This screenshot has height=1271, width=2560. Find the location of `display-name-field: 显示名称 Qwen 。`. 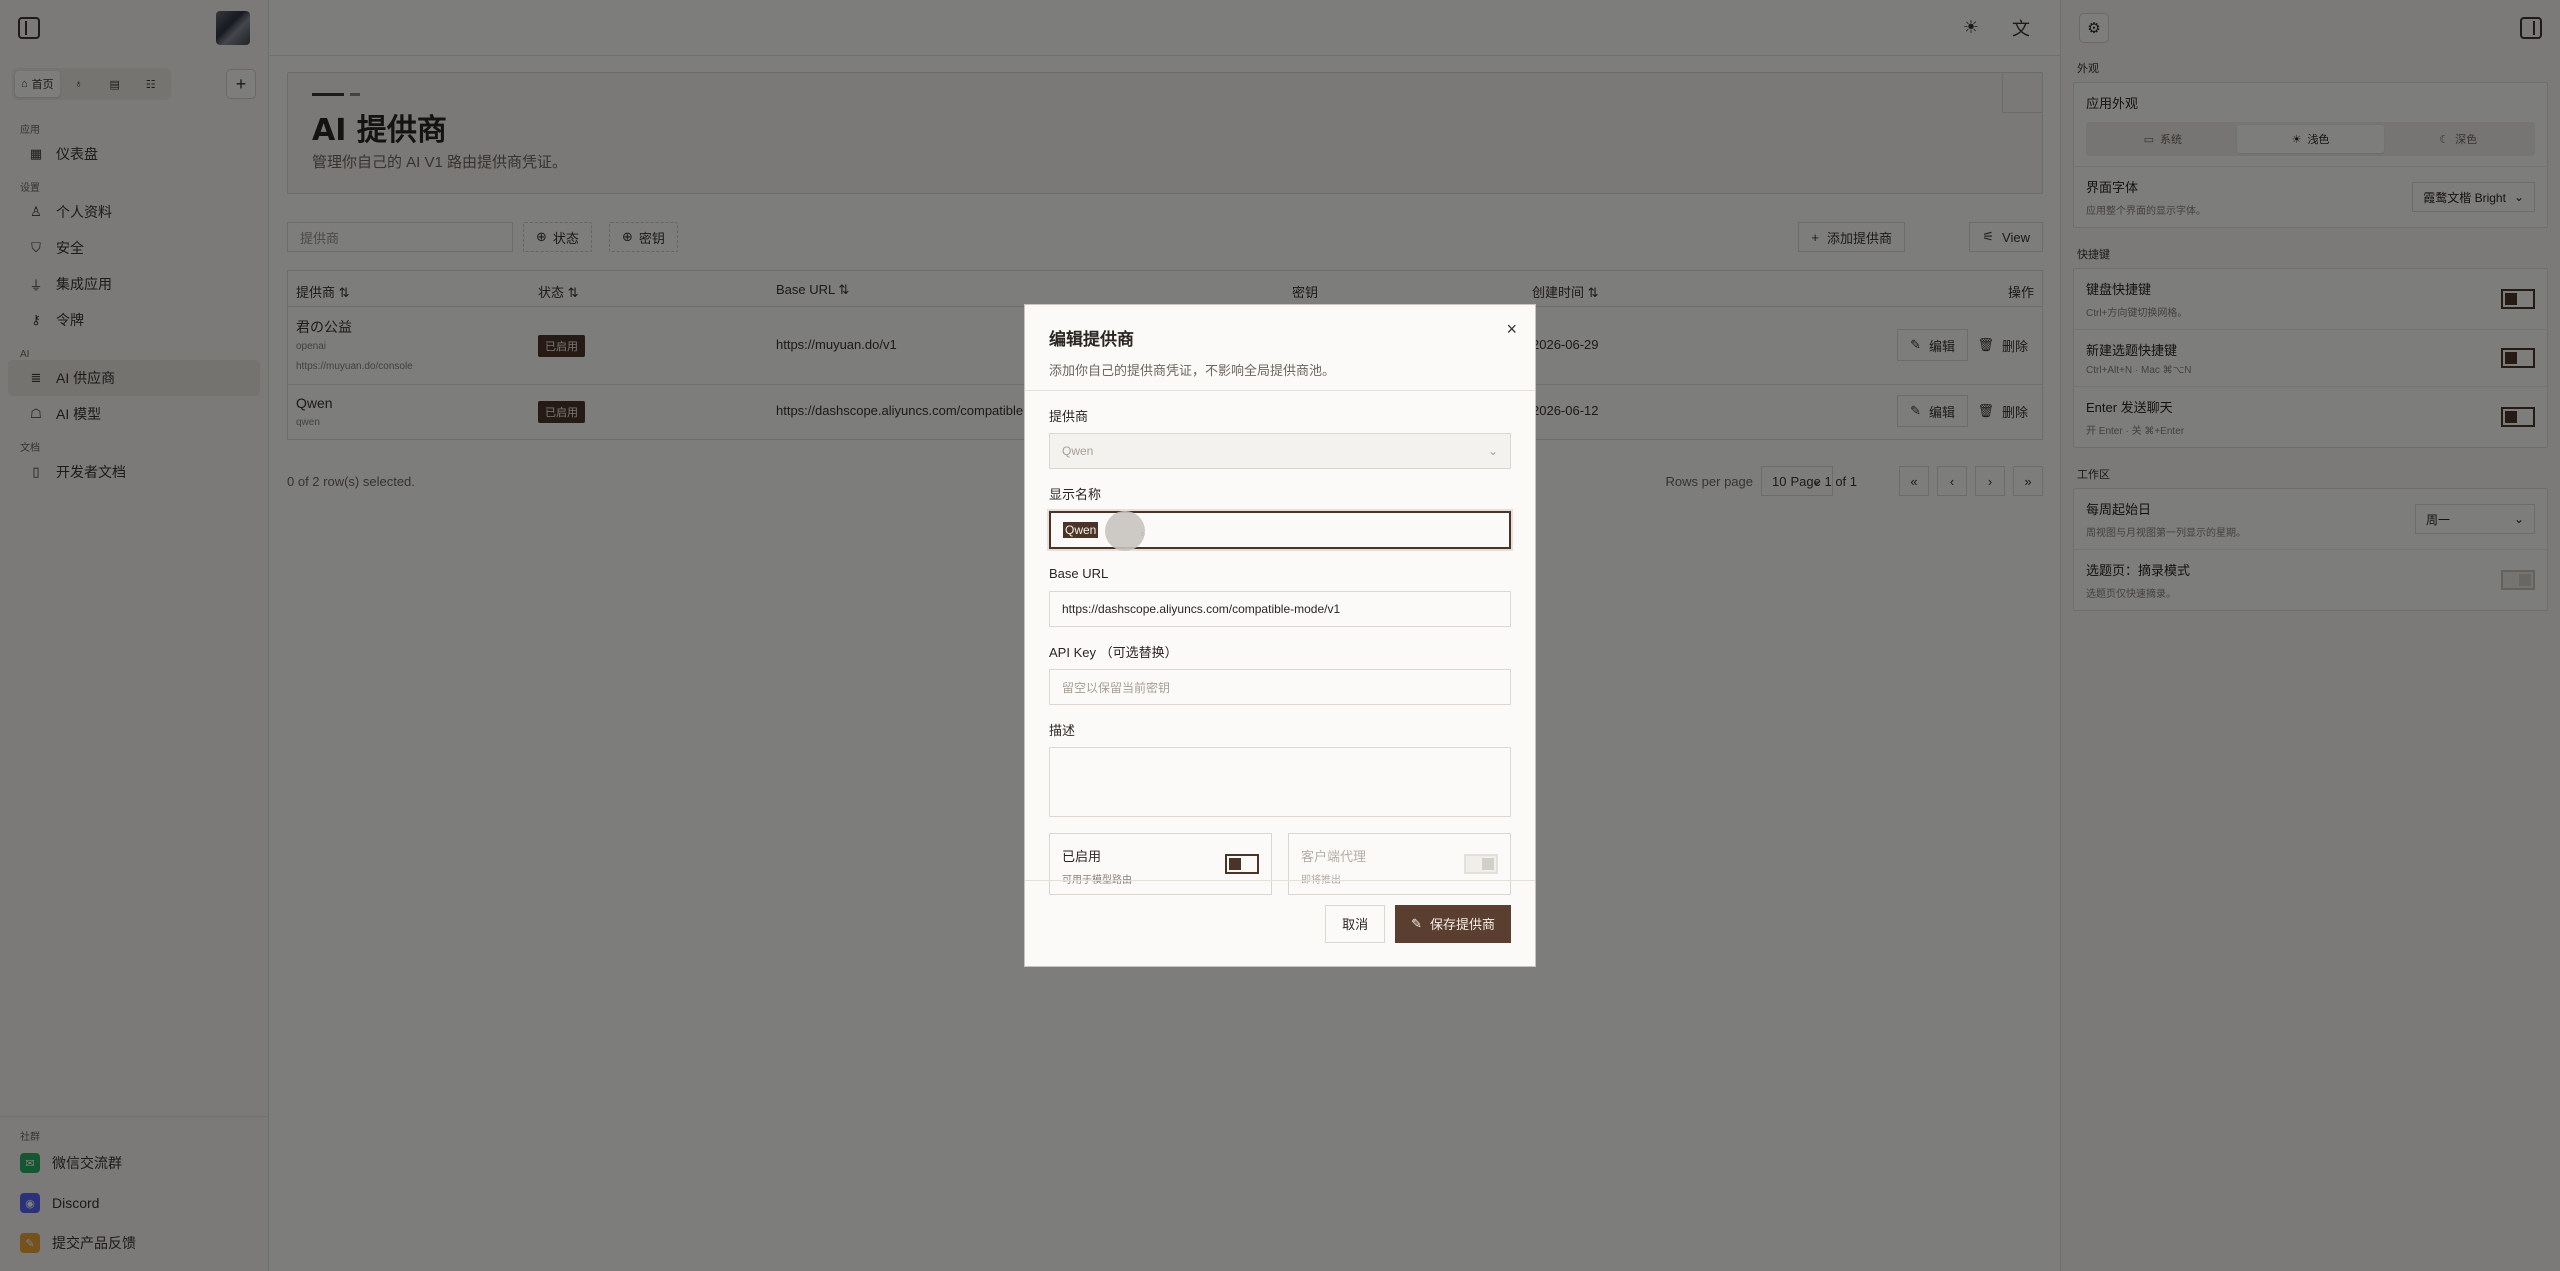

display-name-field: 显示名称 Qwen 。 is located at coordinates (1280, 517).